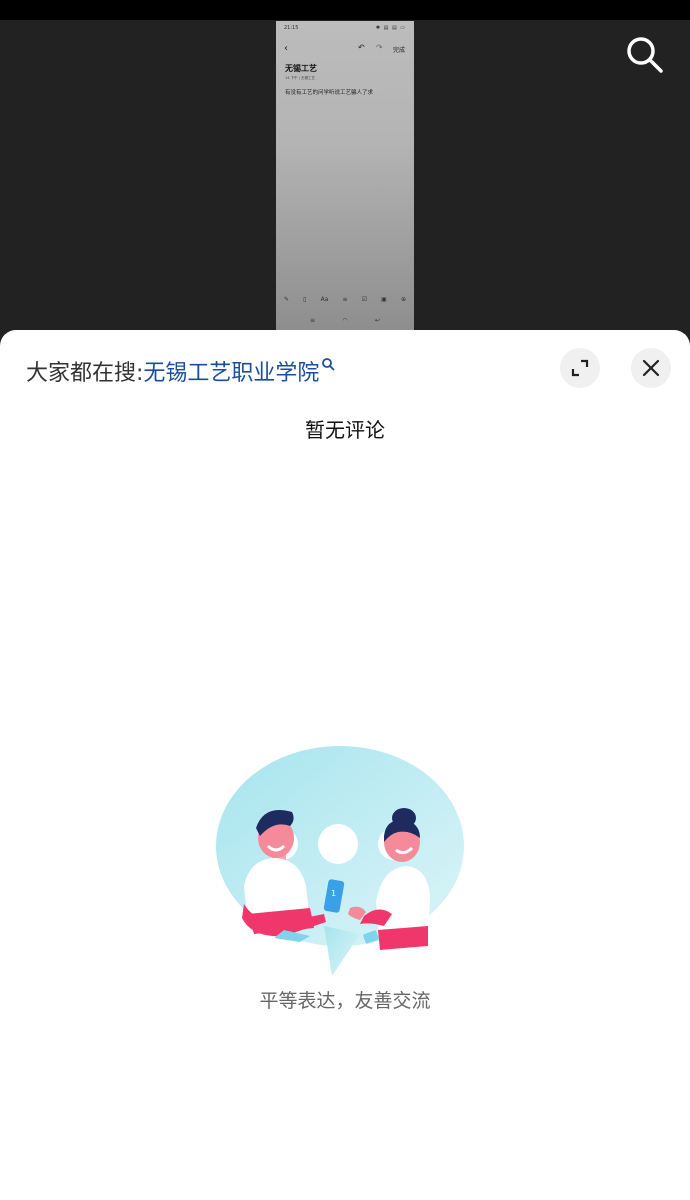 This screenshot has height=1200, width=690. Describe the element at coordinates (231, 373) in the screenshot. I see `trending-keyword-link: 无锡工艺职业学院` at that location.